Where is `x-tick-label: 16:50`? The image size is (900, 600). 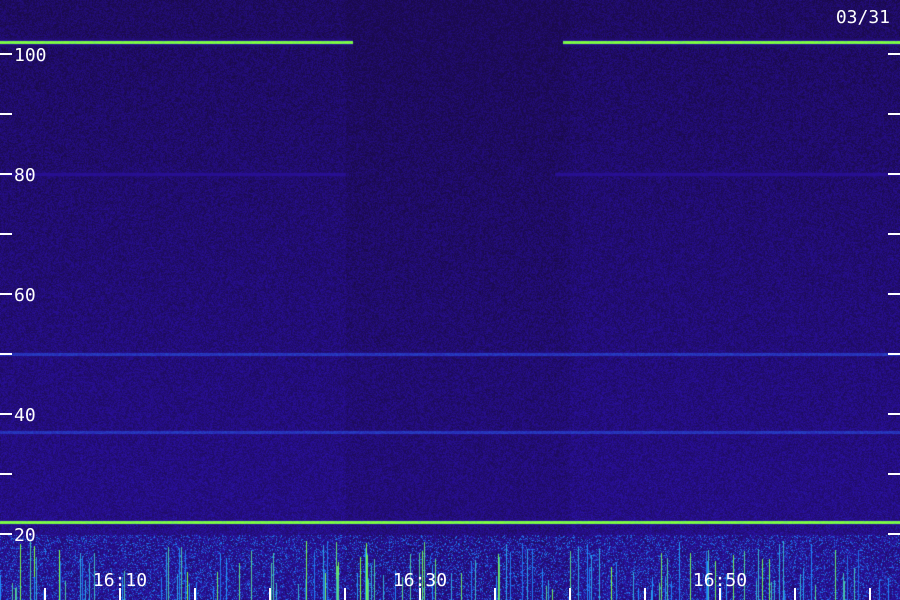
x-tick-label: 16:50 is located at coordinates (720, 580).